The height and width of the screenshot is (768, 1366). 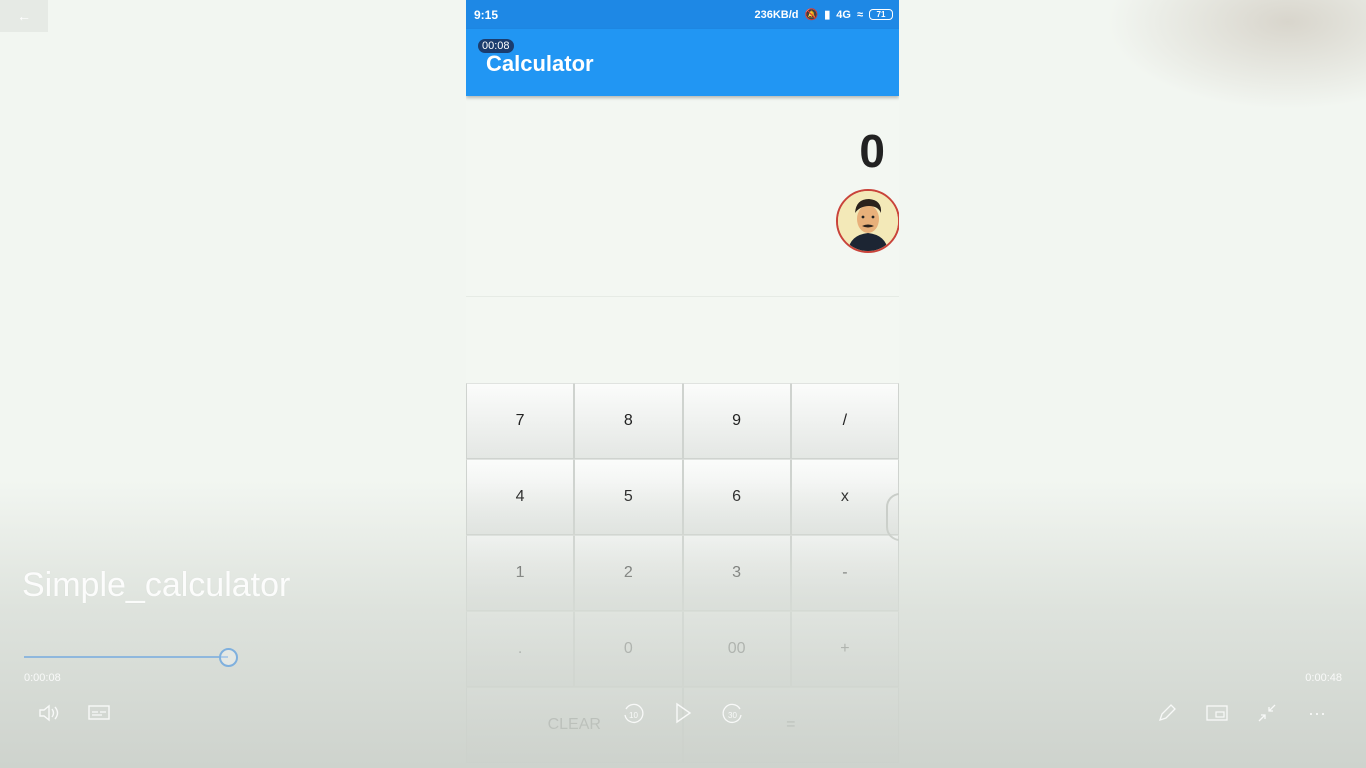 What do you see at coordinates (520, 649) in the screenshot?
I see `key-decimal: .` at bounding box center [520, 649].